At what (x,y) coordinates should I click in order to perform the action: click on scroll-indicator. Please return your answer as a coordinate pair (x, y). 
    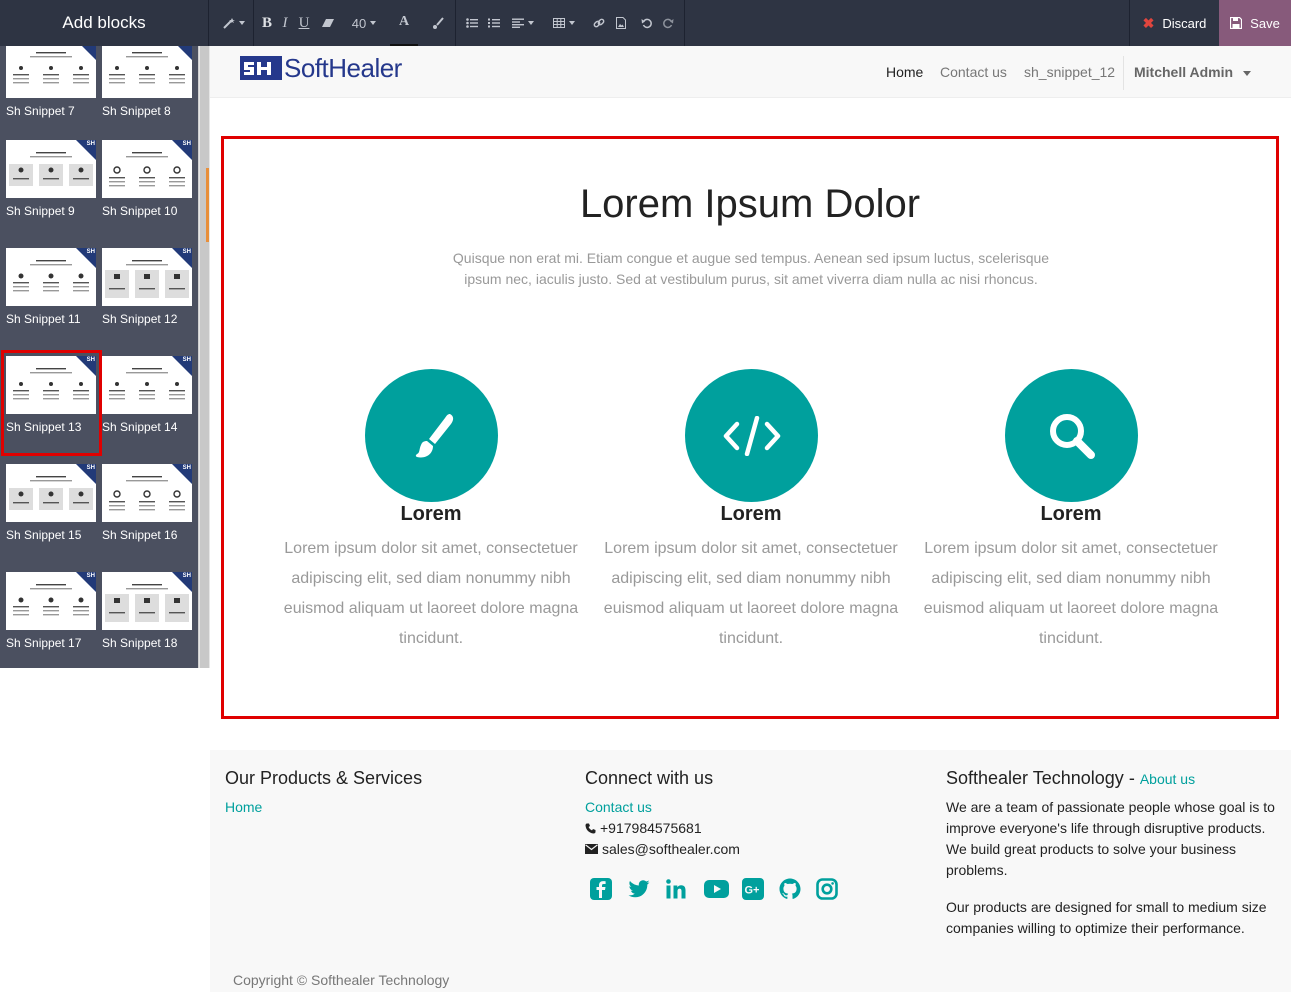
    Looking at the image, I should click on (207, 205).